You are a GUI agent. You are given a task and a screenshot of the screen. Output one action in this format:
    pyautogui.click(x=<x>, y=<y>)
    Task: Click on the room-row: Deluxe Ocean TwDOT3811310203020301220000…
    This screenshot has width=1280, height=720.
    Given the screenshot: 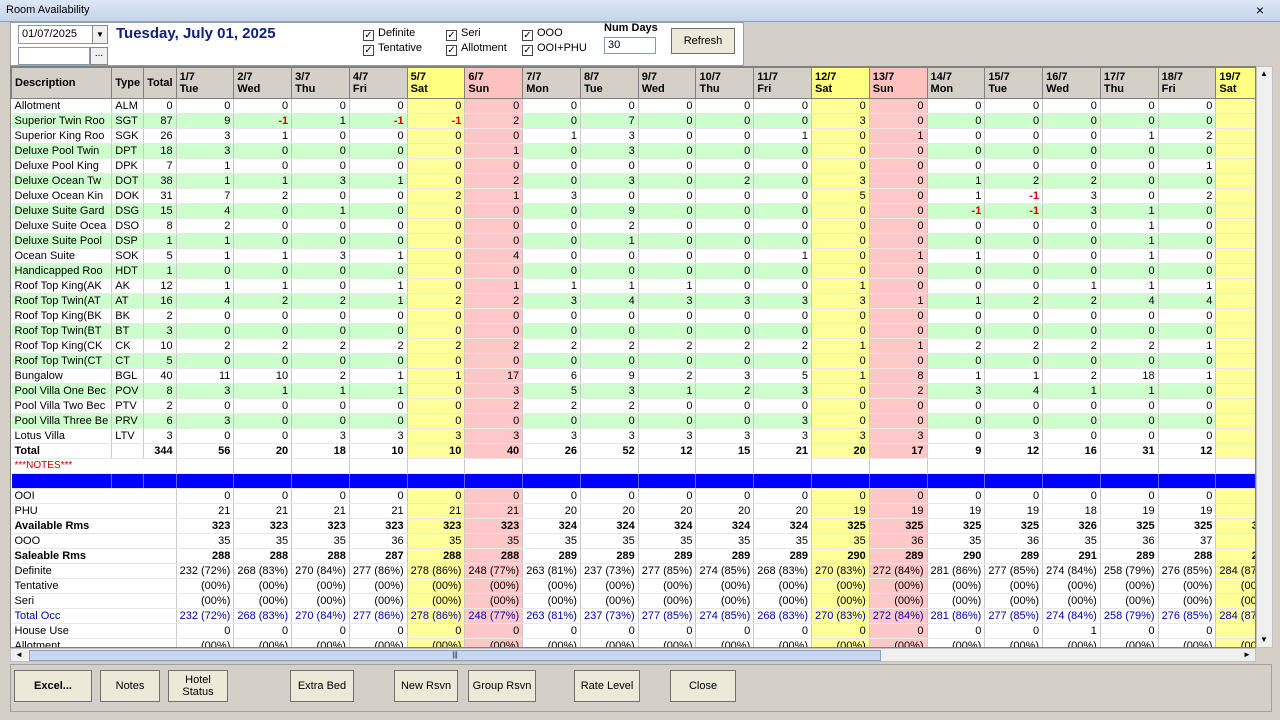 What is the action you would take?
    pyautogui.click(x=633, y=181)
    